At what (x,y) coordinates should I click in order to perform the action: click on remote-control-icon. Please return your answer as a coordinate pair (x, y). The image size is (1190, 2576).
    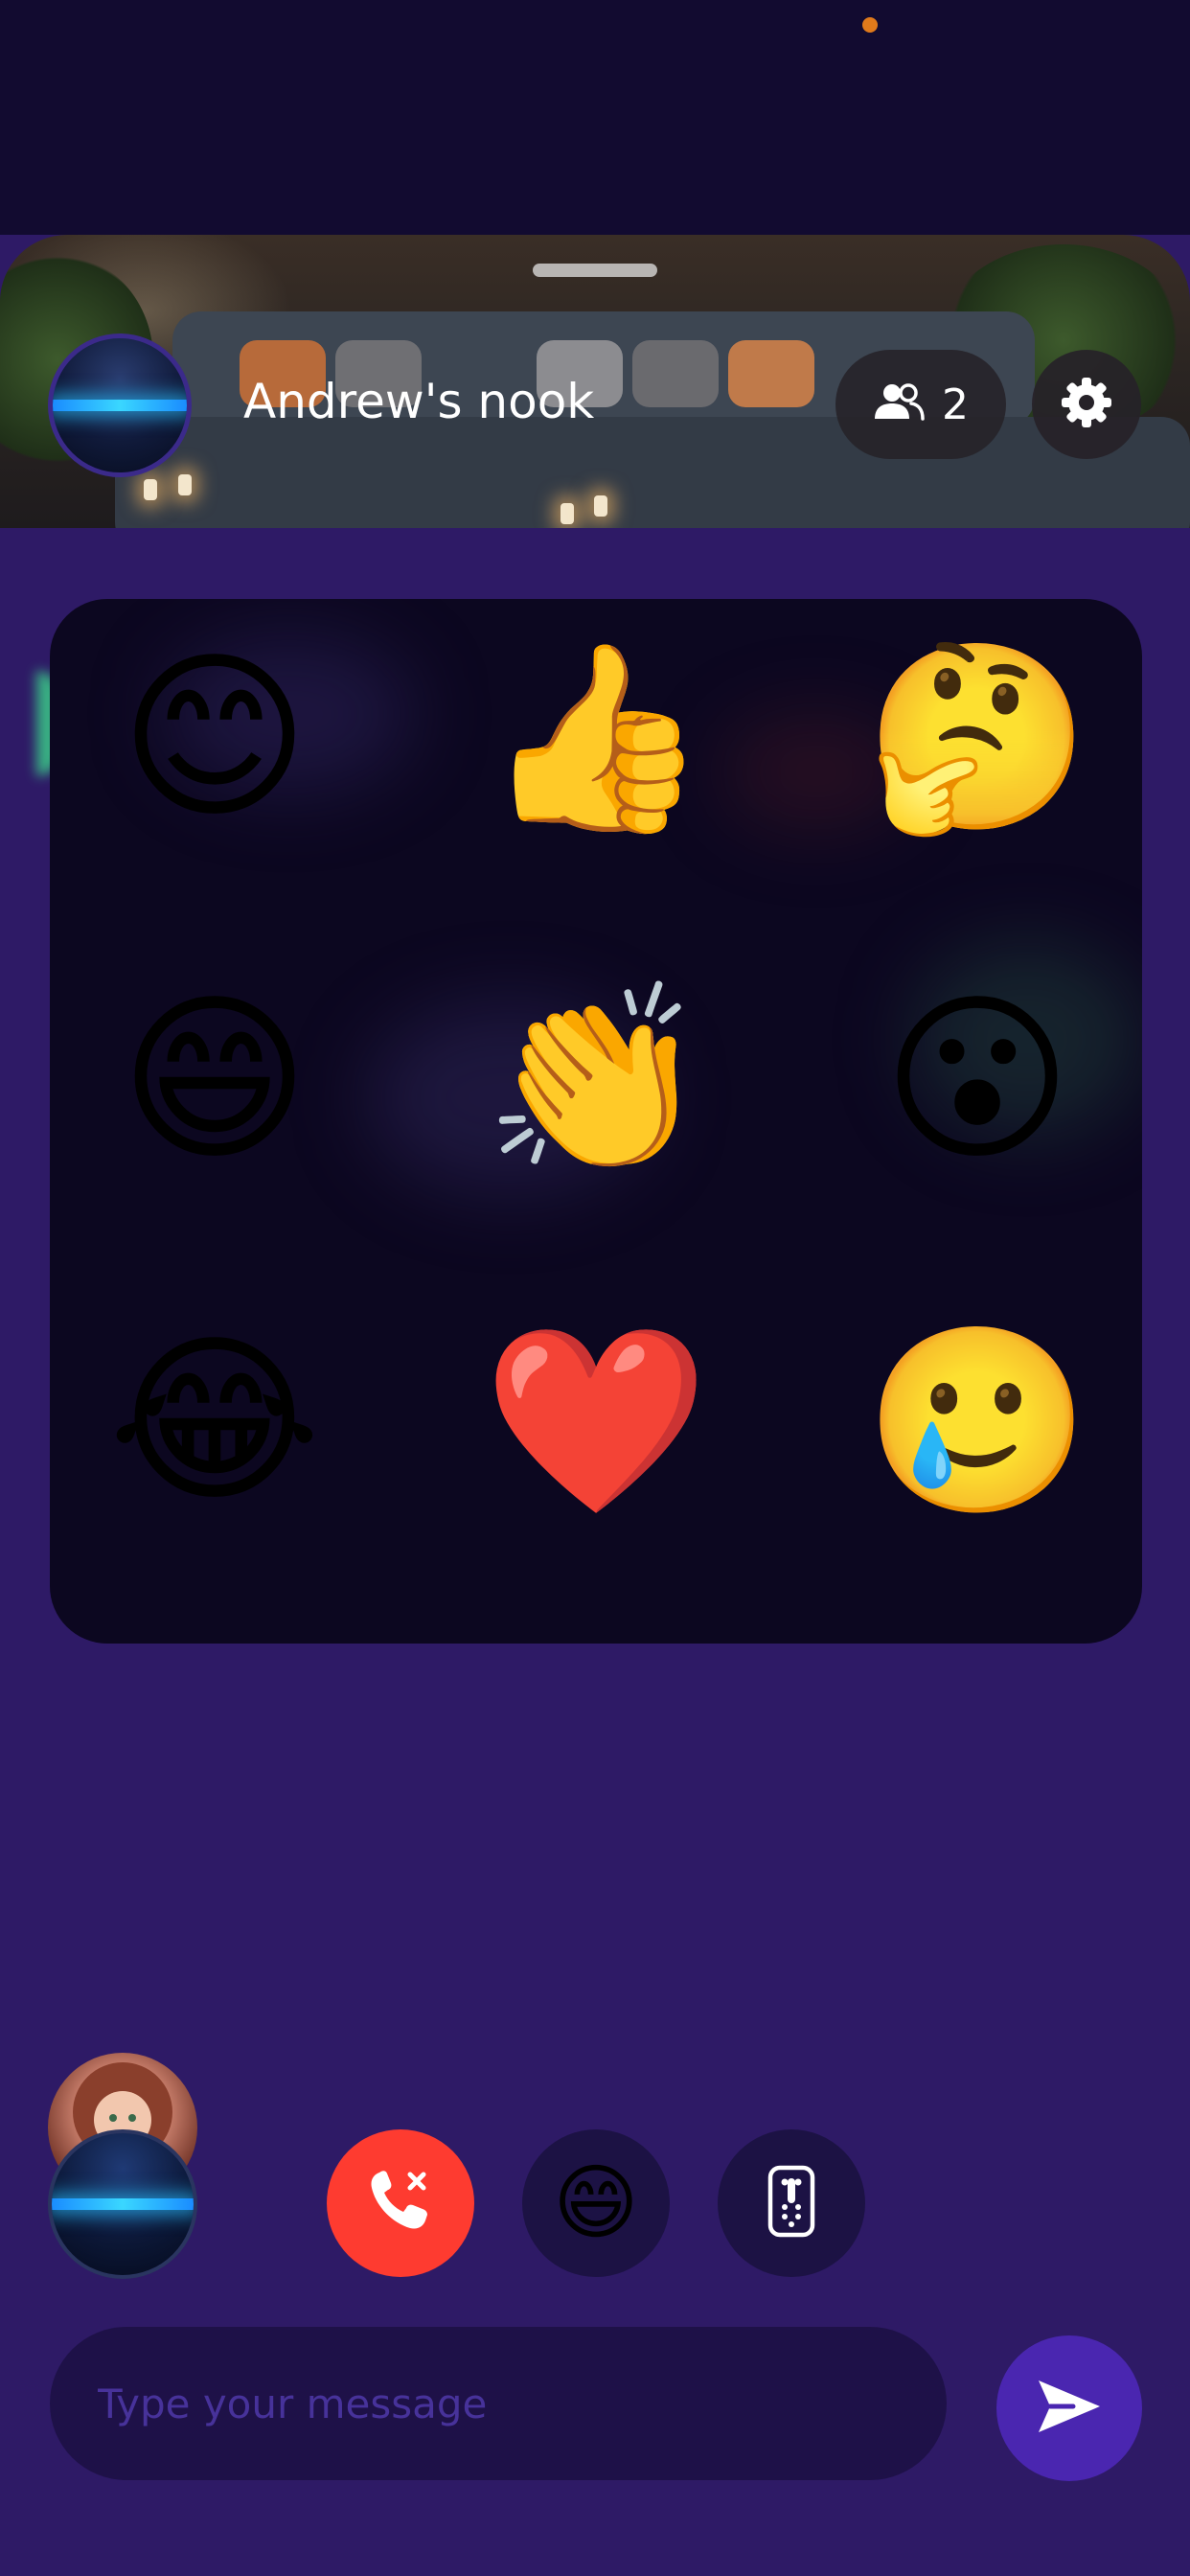
    Looking at the image, I should click on (792, 2203).